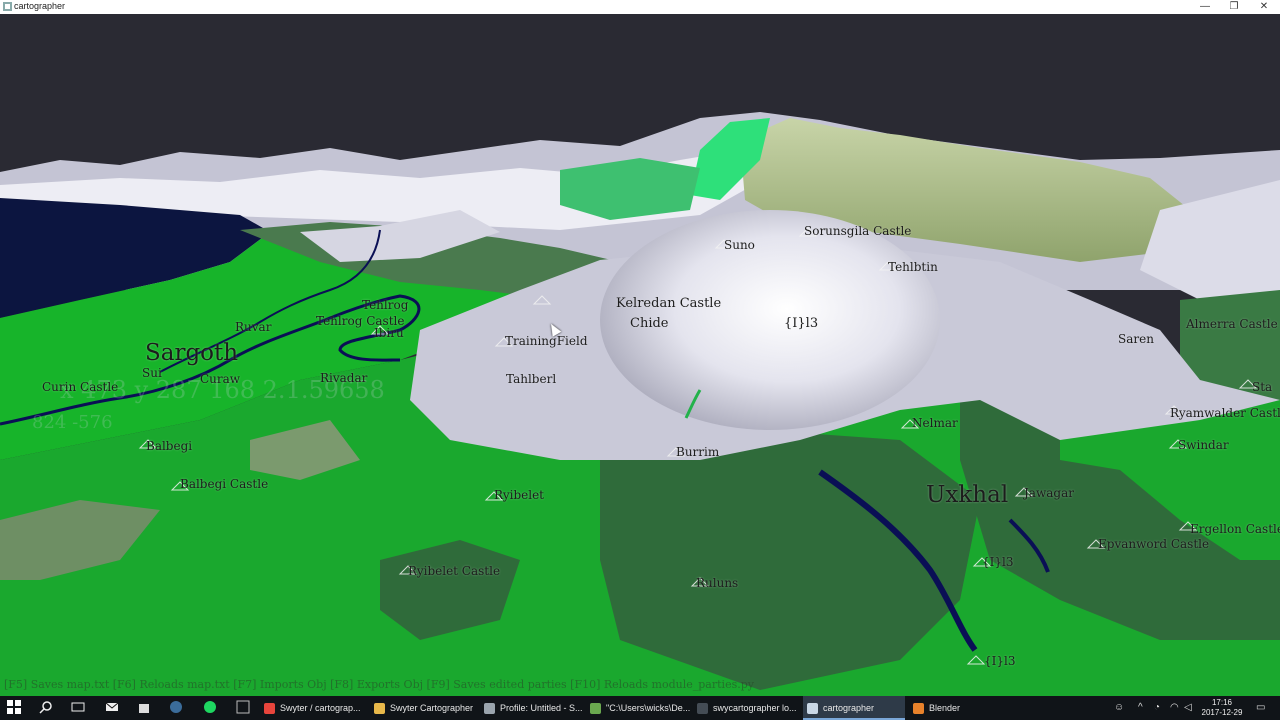 This screenshot has width=1280, height=720. Describe the element at coordinates (913, 267) in the screenshot. I see `place-label: Tehlbtin` at that location.